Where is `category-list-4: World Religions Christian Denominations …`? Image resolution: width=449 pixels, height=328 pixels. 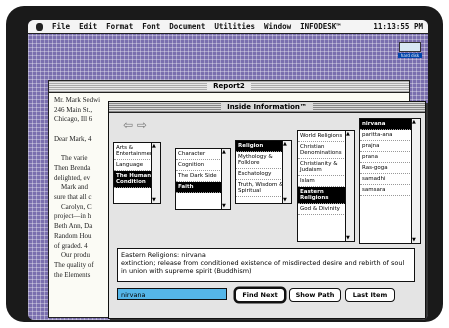
category-list-4: World Religions Christian Denominations … is located at coordinates (326, 186).